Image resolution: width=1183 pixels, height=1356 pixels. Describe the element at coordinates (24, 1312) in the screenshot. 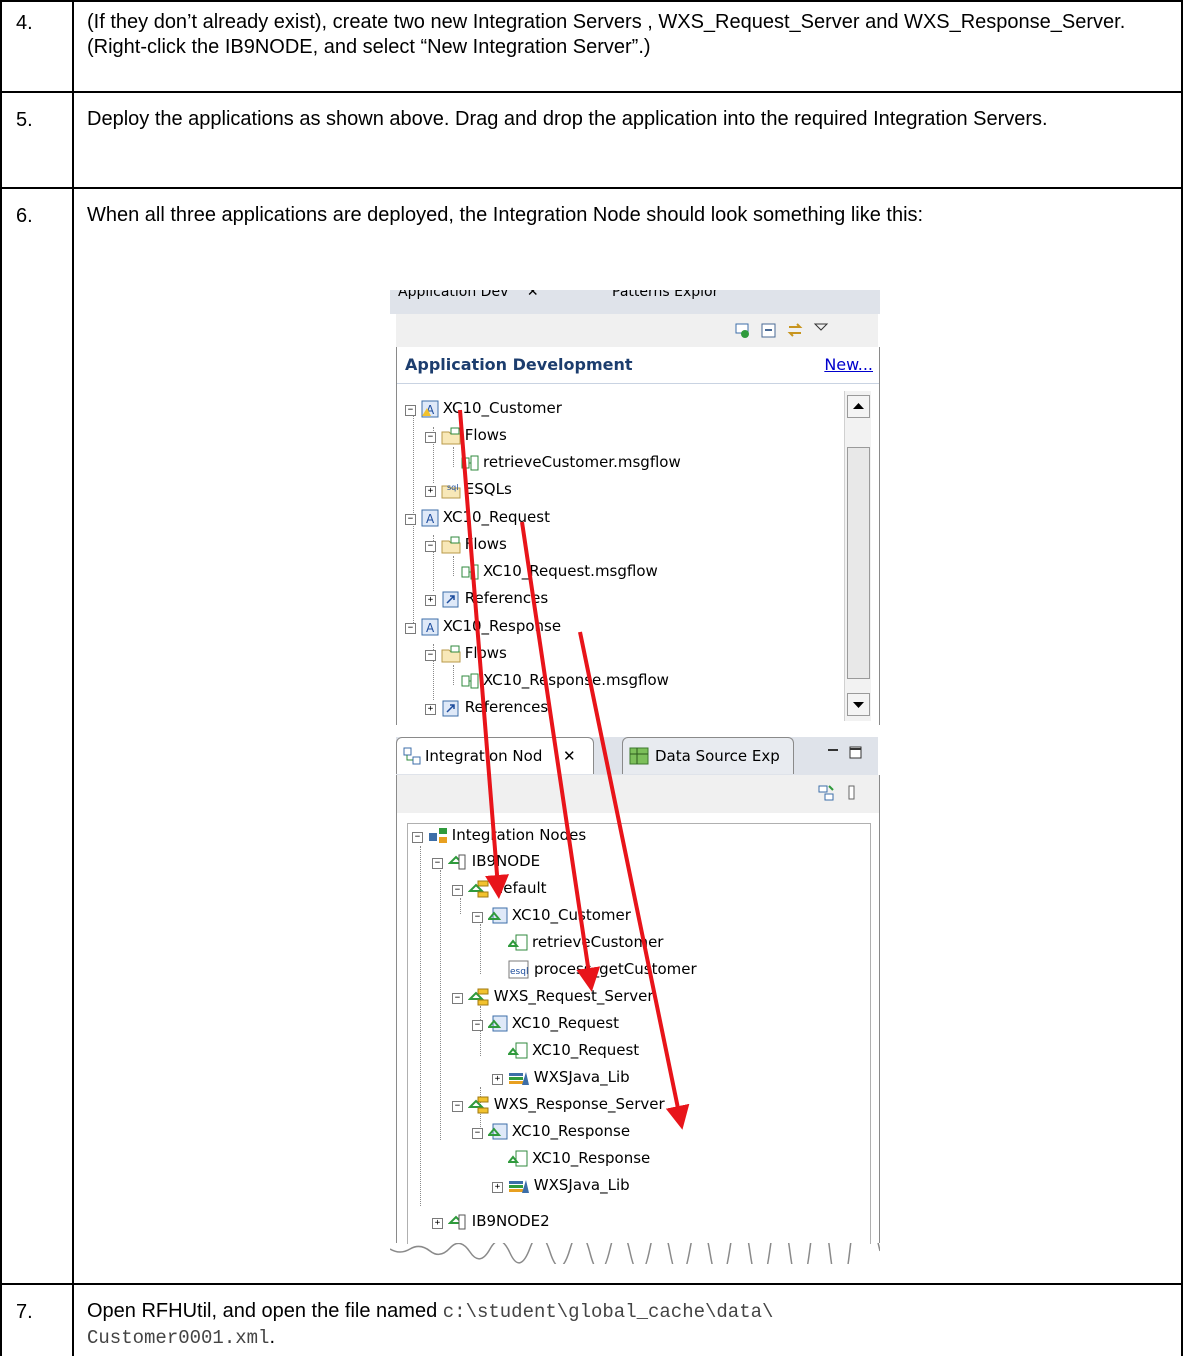

I see `step-number: 7.` at that location.